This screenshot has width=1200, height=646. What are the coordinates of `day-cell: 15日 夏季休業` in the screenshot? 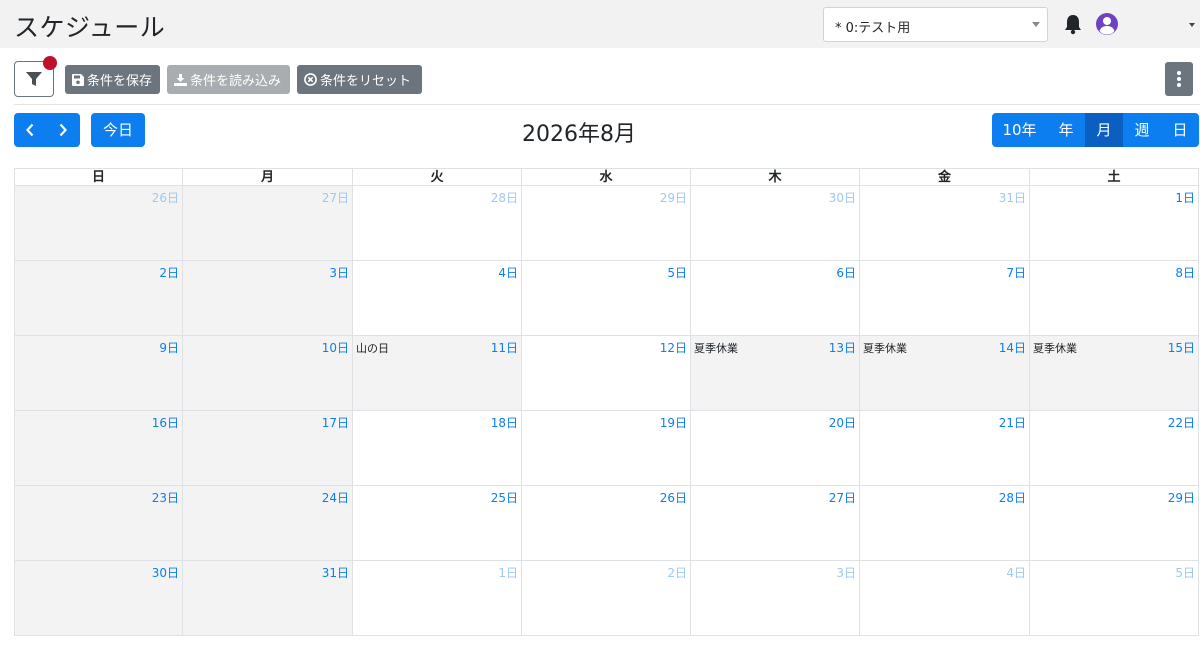 It's located at (1114, 373).